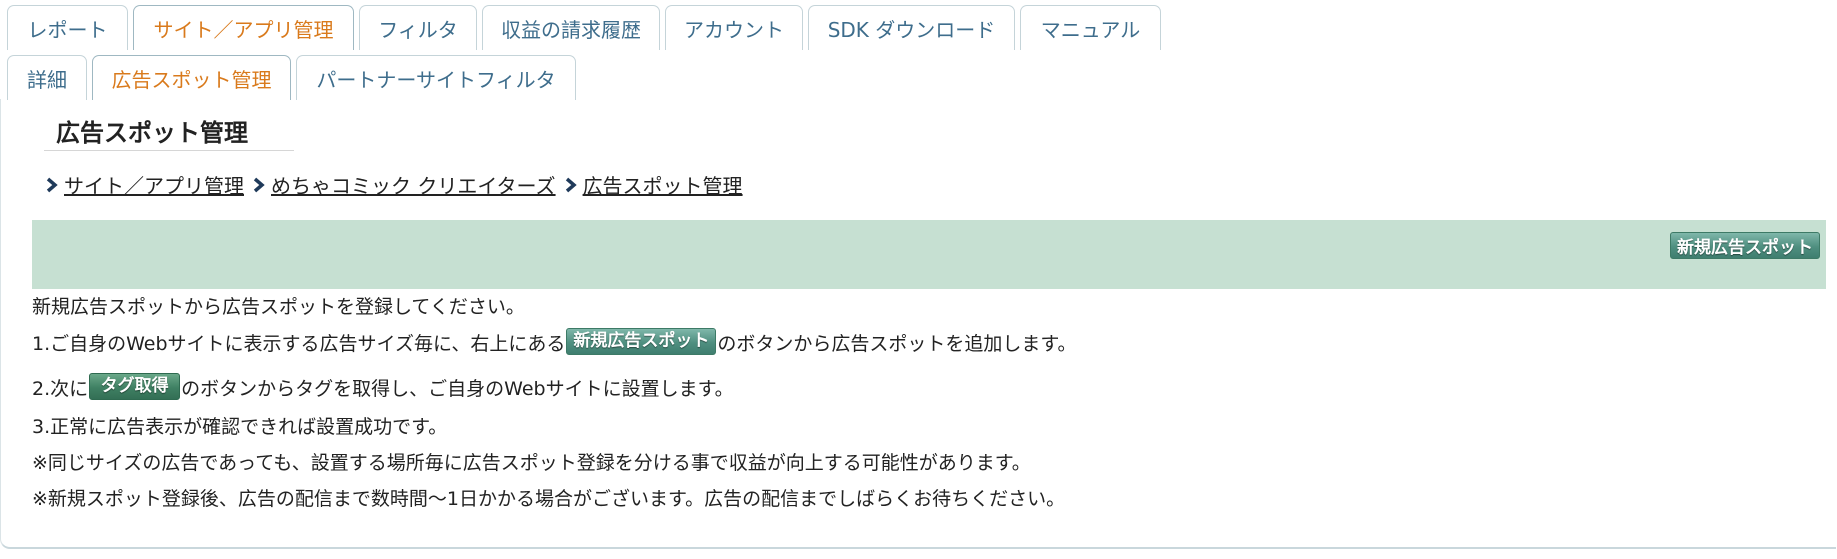  I want to click on page-title: 広告スポット管理, so click(152, 133).